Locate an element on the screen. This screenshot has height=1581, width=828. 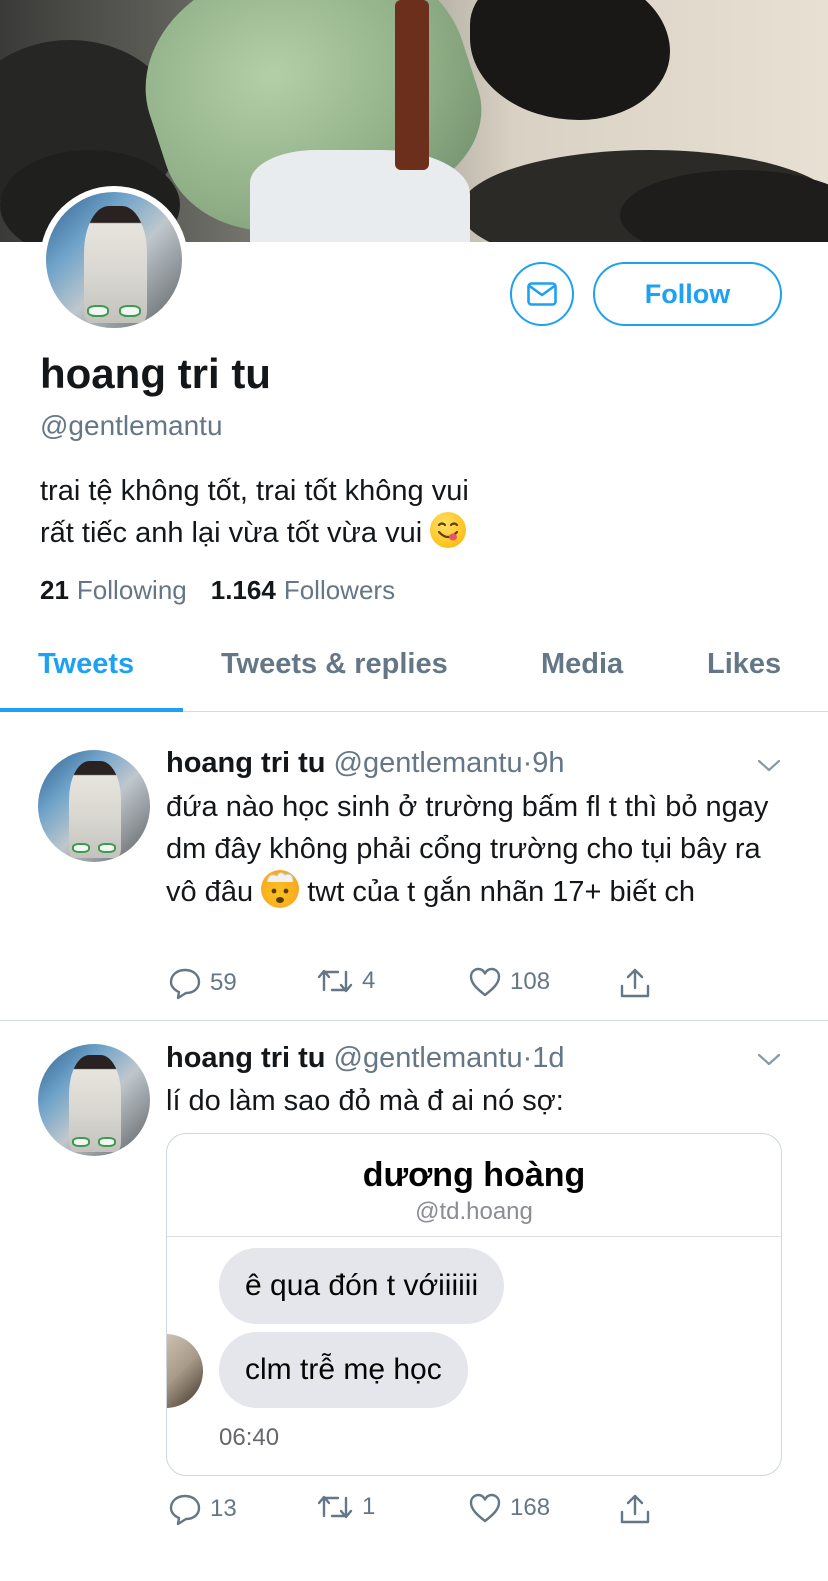
profile-tabs: Tweets Tweets & replies Media Likes is located at coordinates (414, 671).